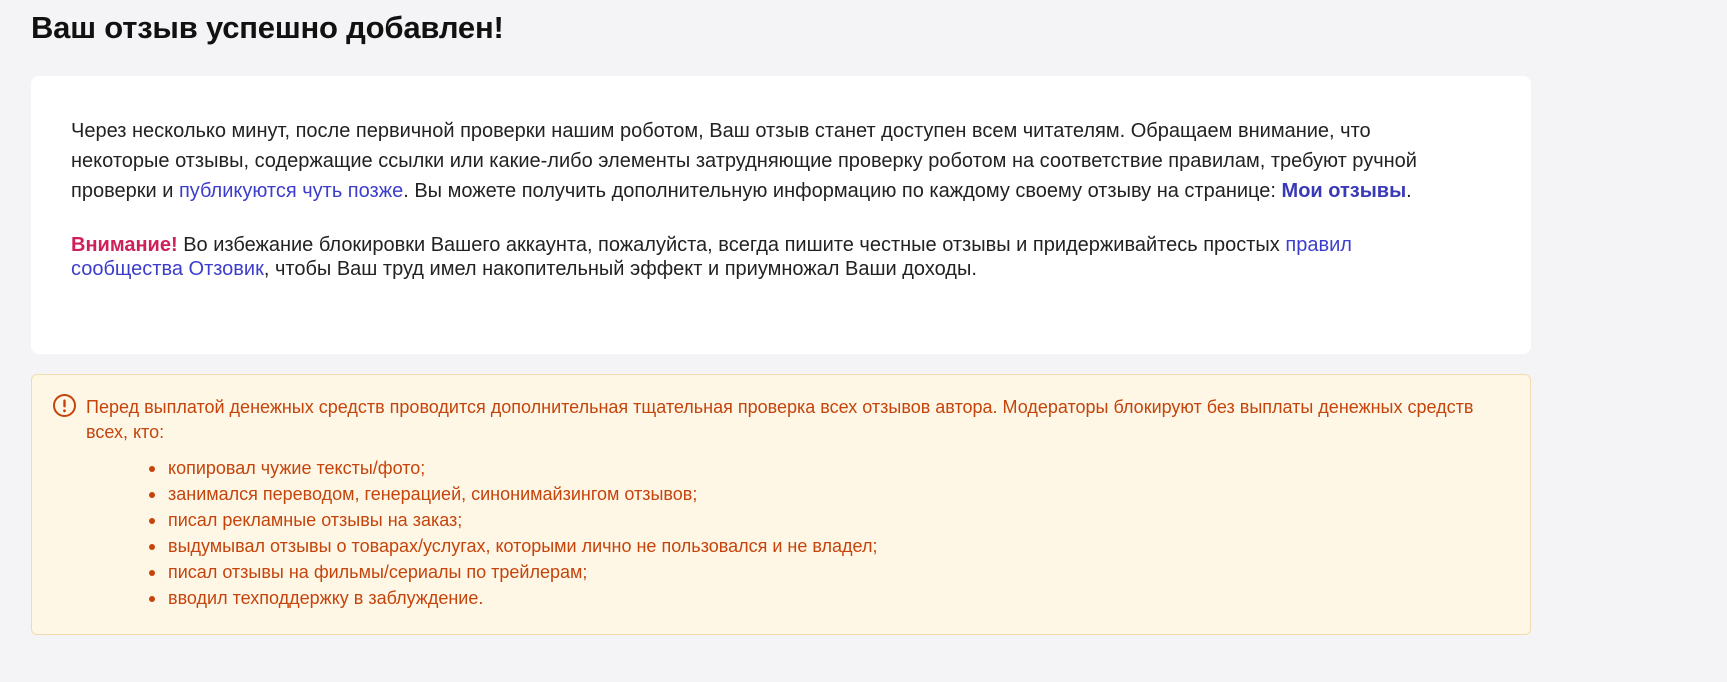 This screenshot has height=682, width=1727. Describe the element at coordinates (267, 27) in the screenshot. I see `page-title: Ваш отзыв успешно добавлен!` at that location.